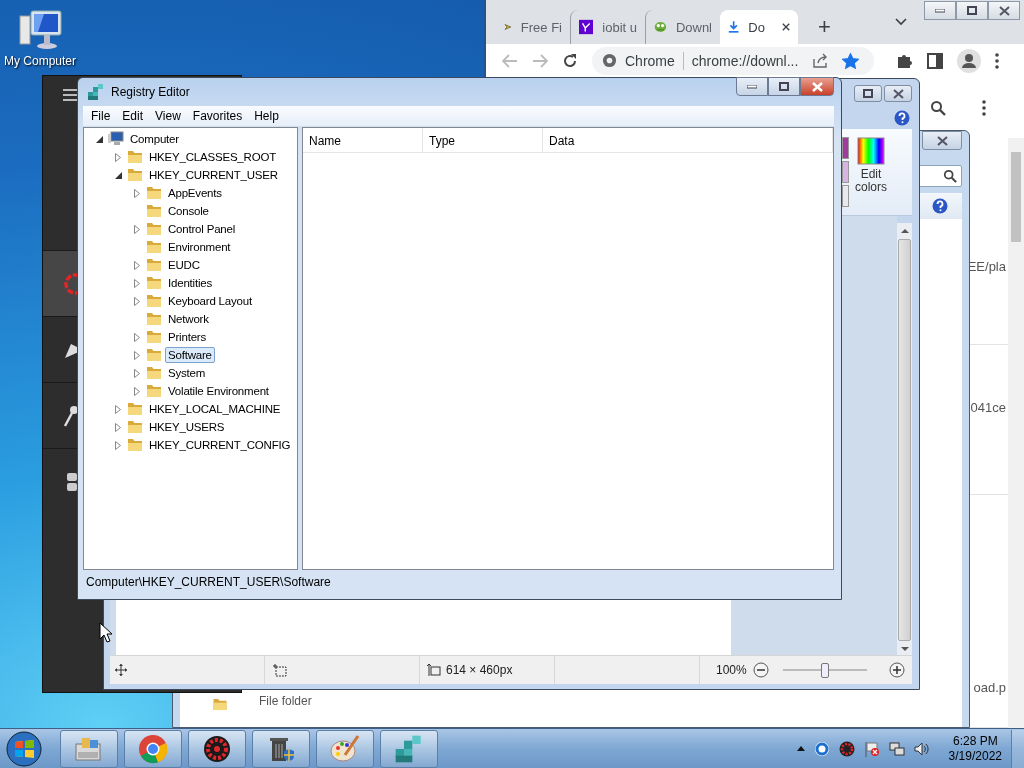 The height and width of the screenshot is (768, 1024). What do you see at coordinates (218, 391) in the screenshot?
I see `tree-item: Volatile Environment` at bounding box center [218, 391].